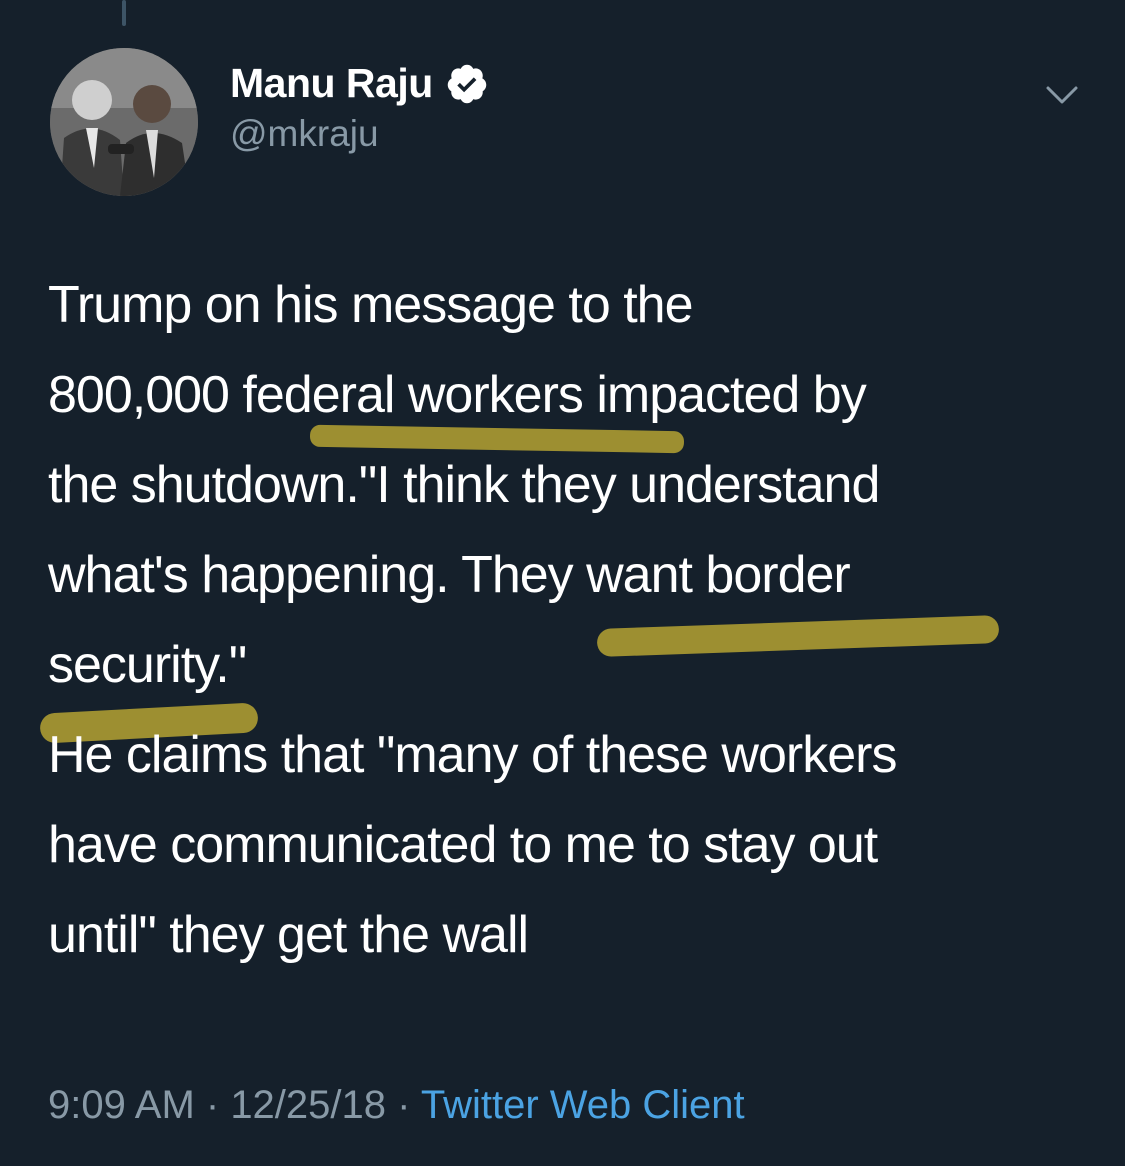 The height and width of the screenshot is (1166, 1125). Describe the element at coordinates (124, 13) in the screenshot. I see `thread-connector-line` at that location.